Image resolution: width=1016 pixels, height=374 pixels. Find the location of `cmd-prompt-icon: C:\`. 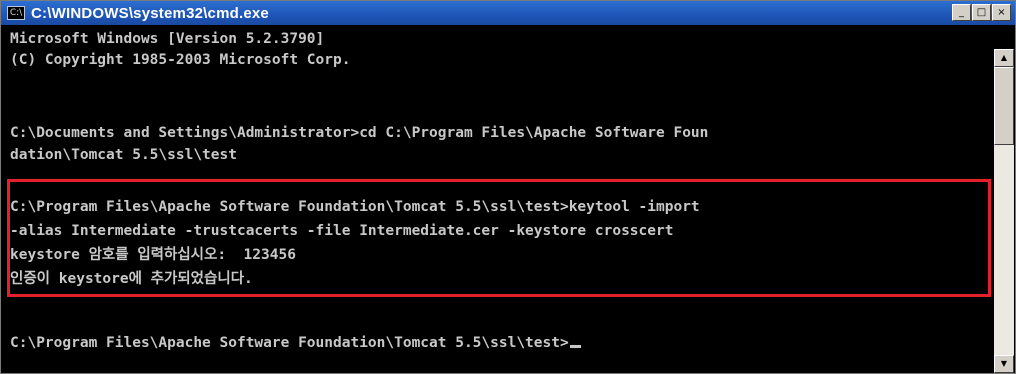

cmd-prompt-icon: C:\ is located at coordinates (16, 13).